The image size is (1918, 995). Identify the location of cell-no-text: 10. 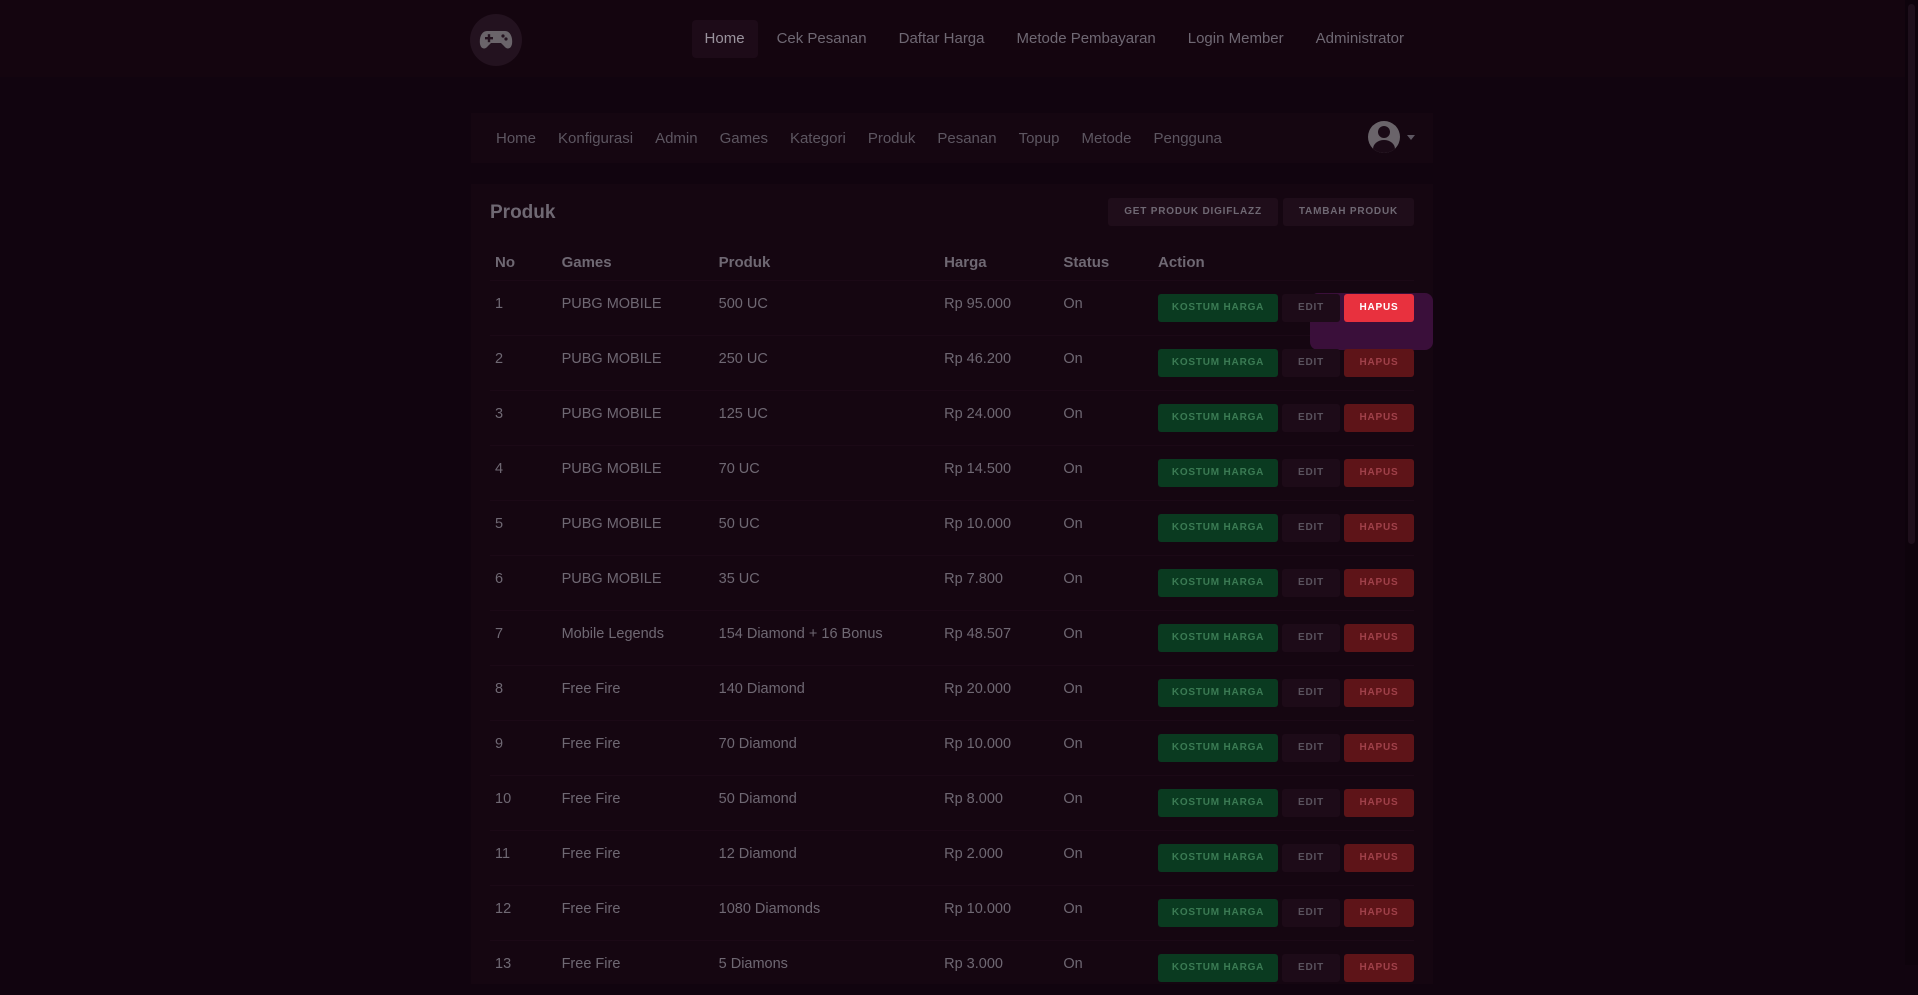
(503, 799).